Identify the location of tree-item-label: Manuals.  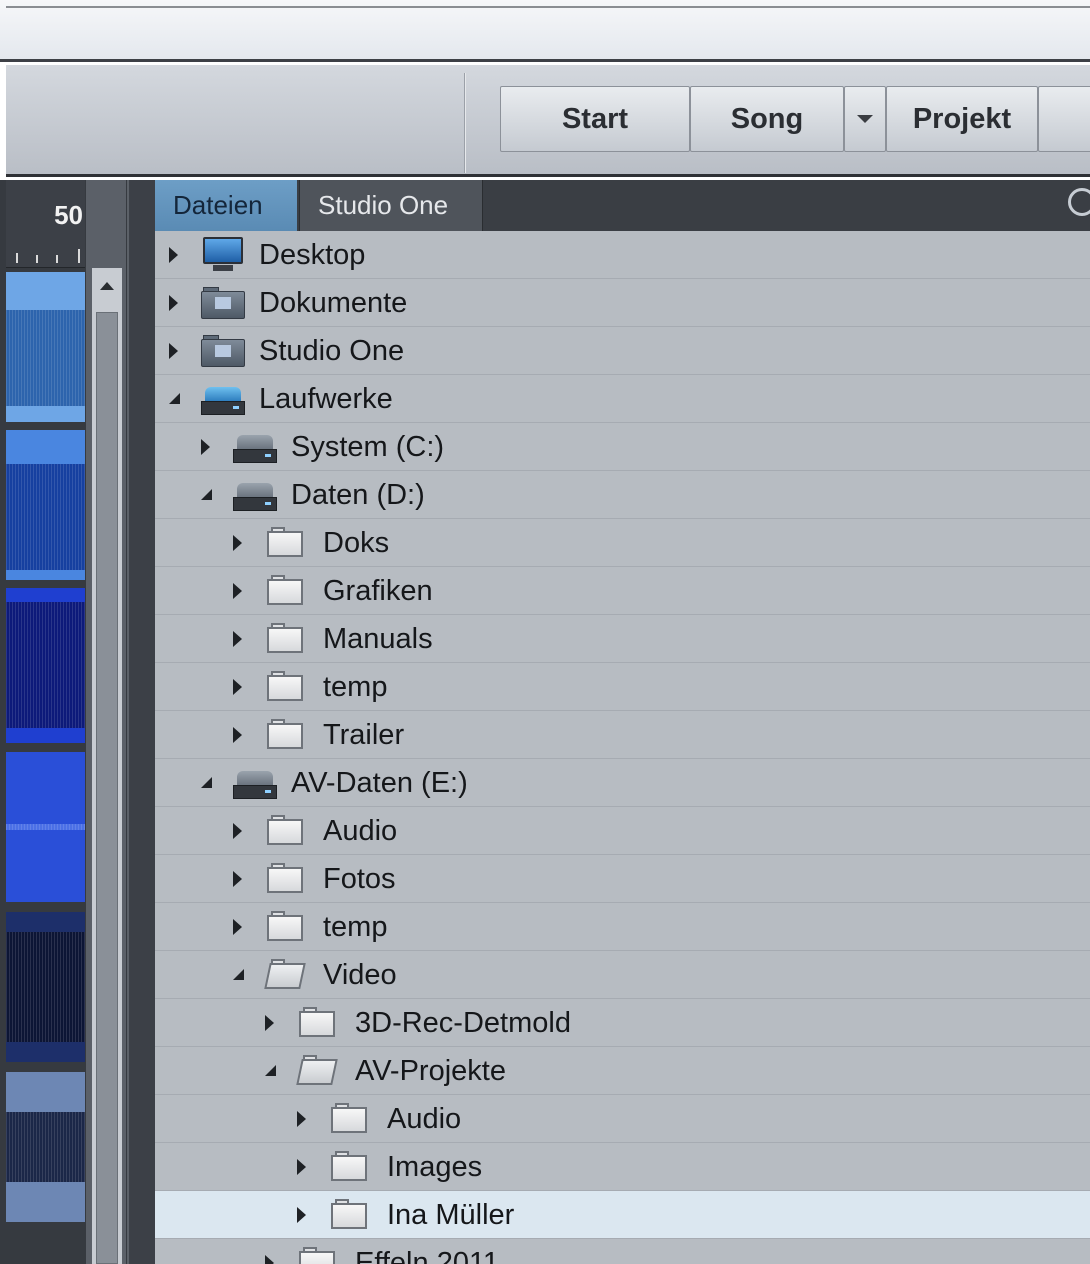
(378, 639).